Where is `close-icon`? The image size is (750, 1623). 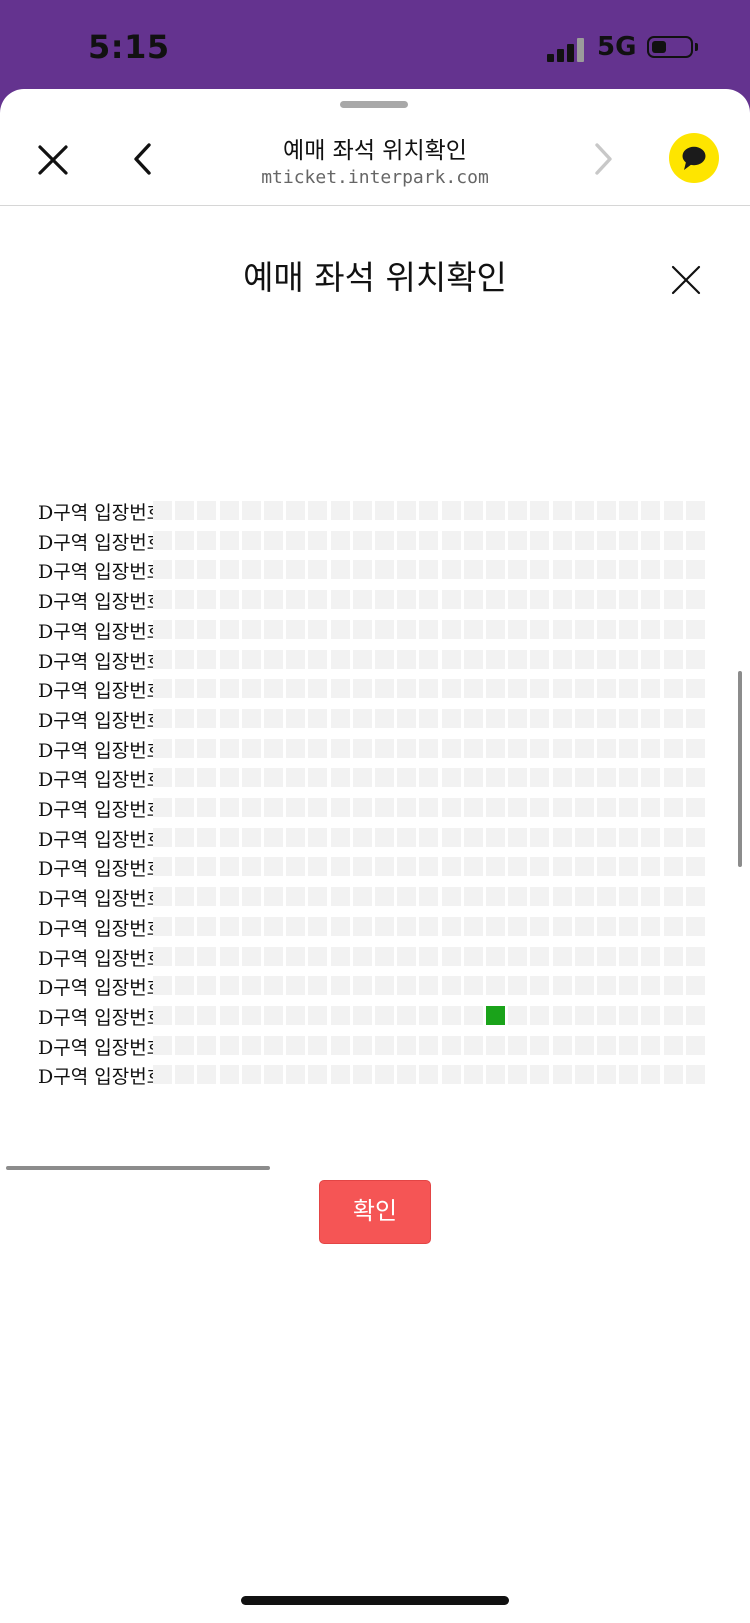
close-icon is located at coordinates (53, 160).